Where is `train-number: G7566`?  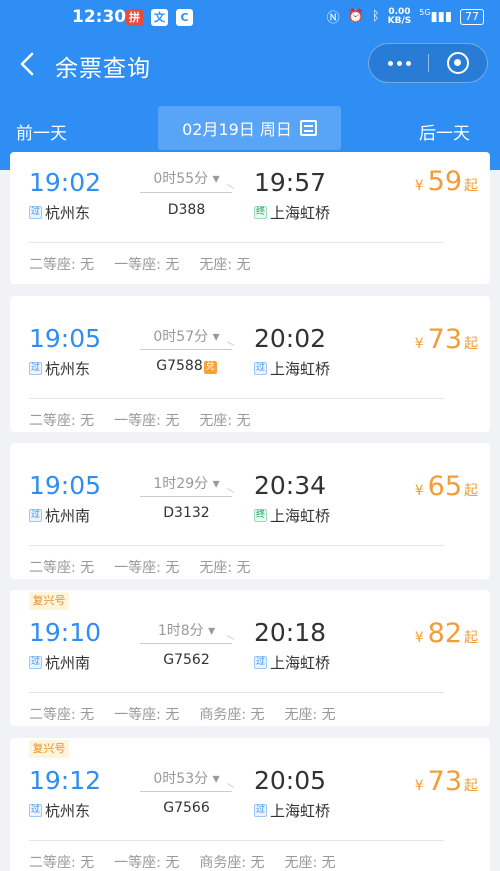 train-number: G7566 is located at coordinates (186, 808).